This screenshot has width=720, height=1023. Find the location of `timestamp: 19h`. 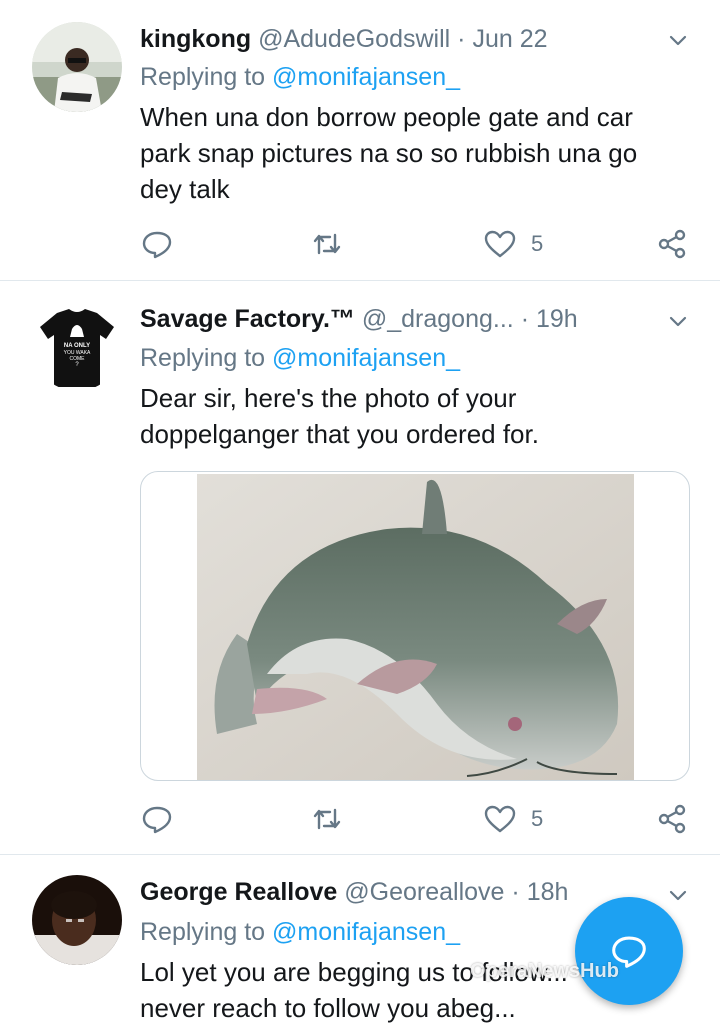

timestamp: 19h is located at coordinates (557, 319).